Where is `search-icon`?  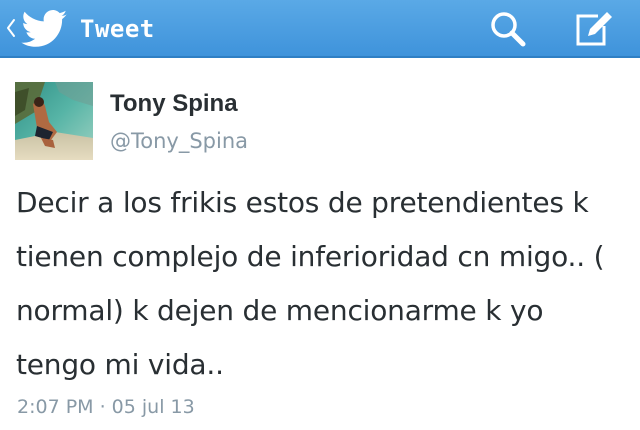
search-icon is located at coordinates (508, 29).